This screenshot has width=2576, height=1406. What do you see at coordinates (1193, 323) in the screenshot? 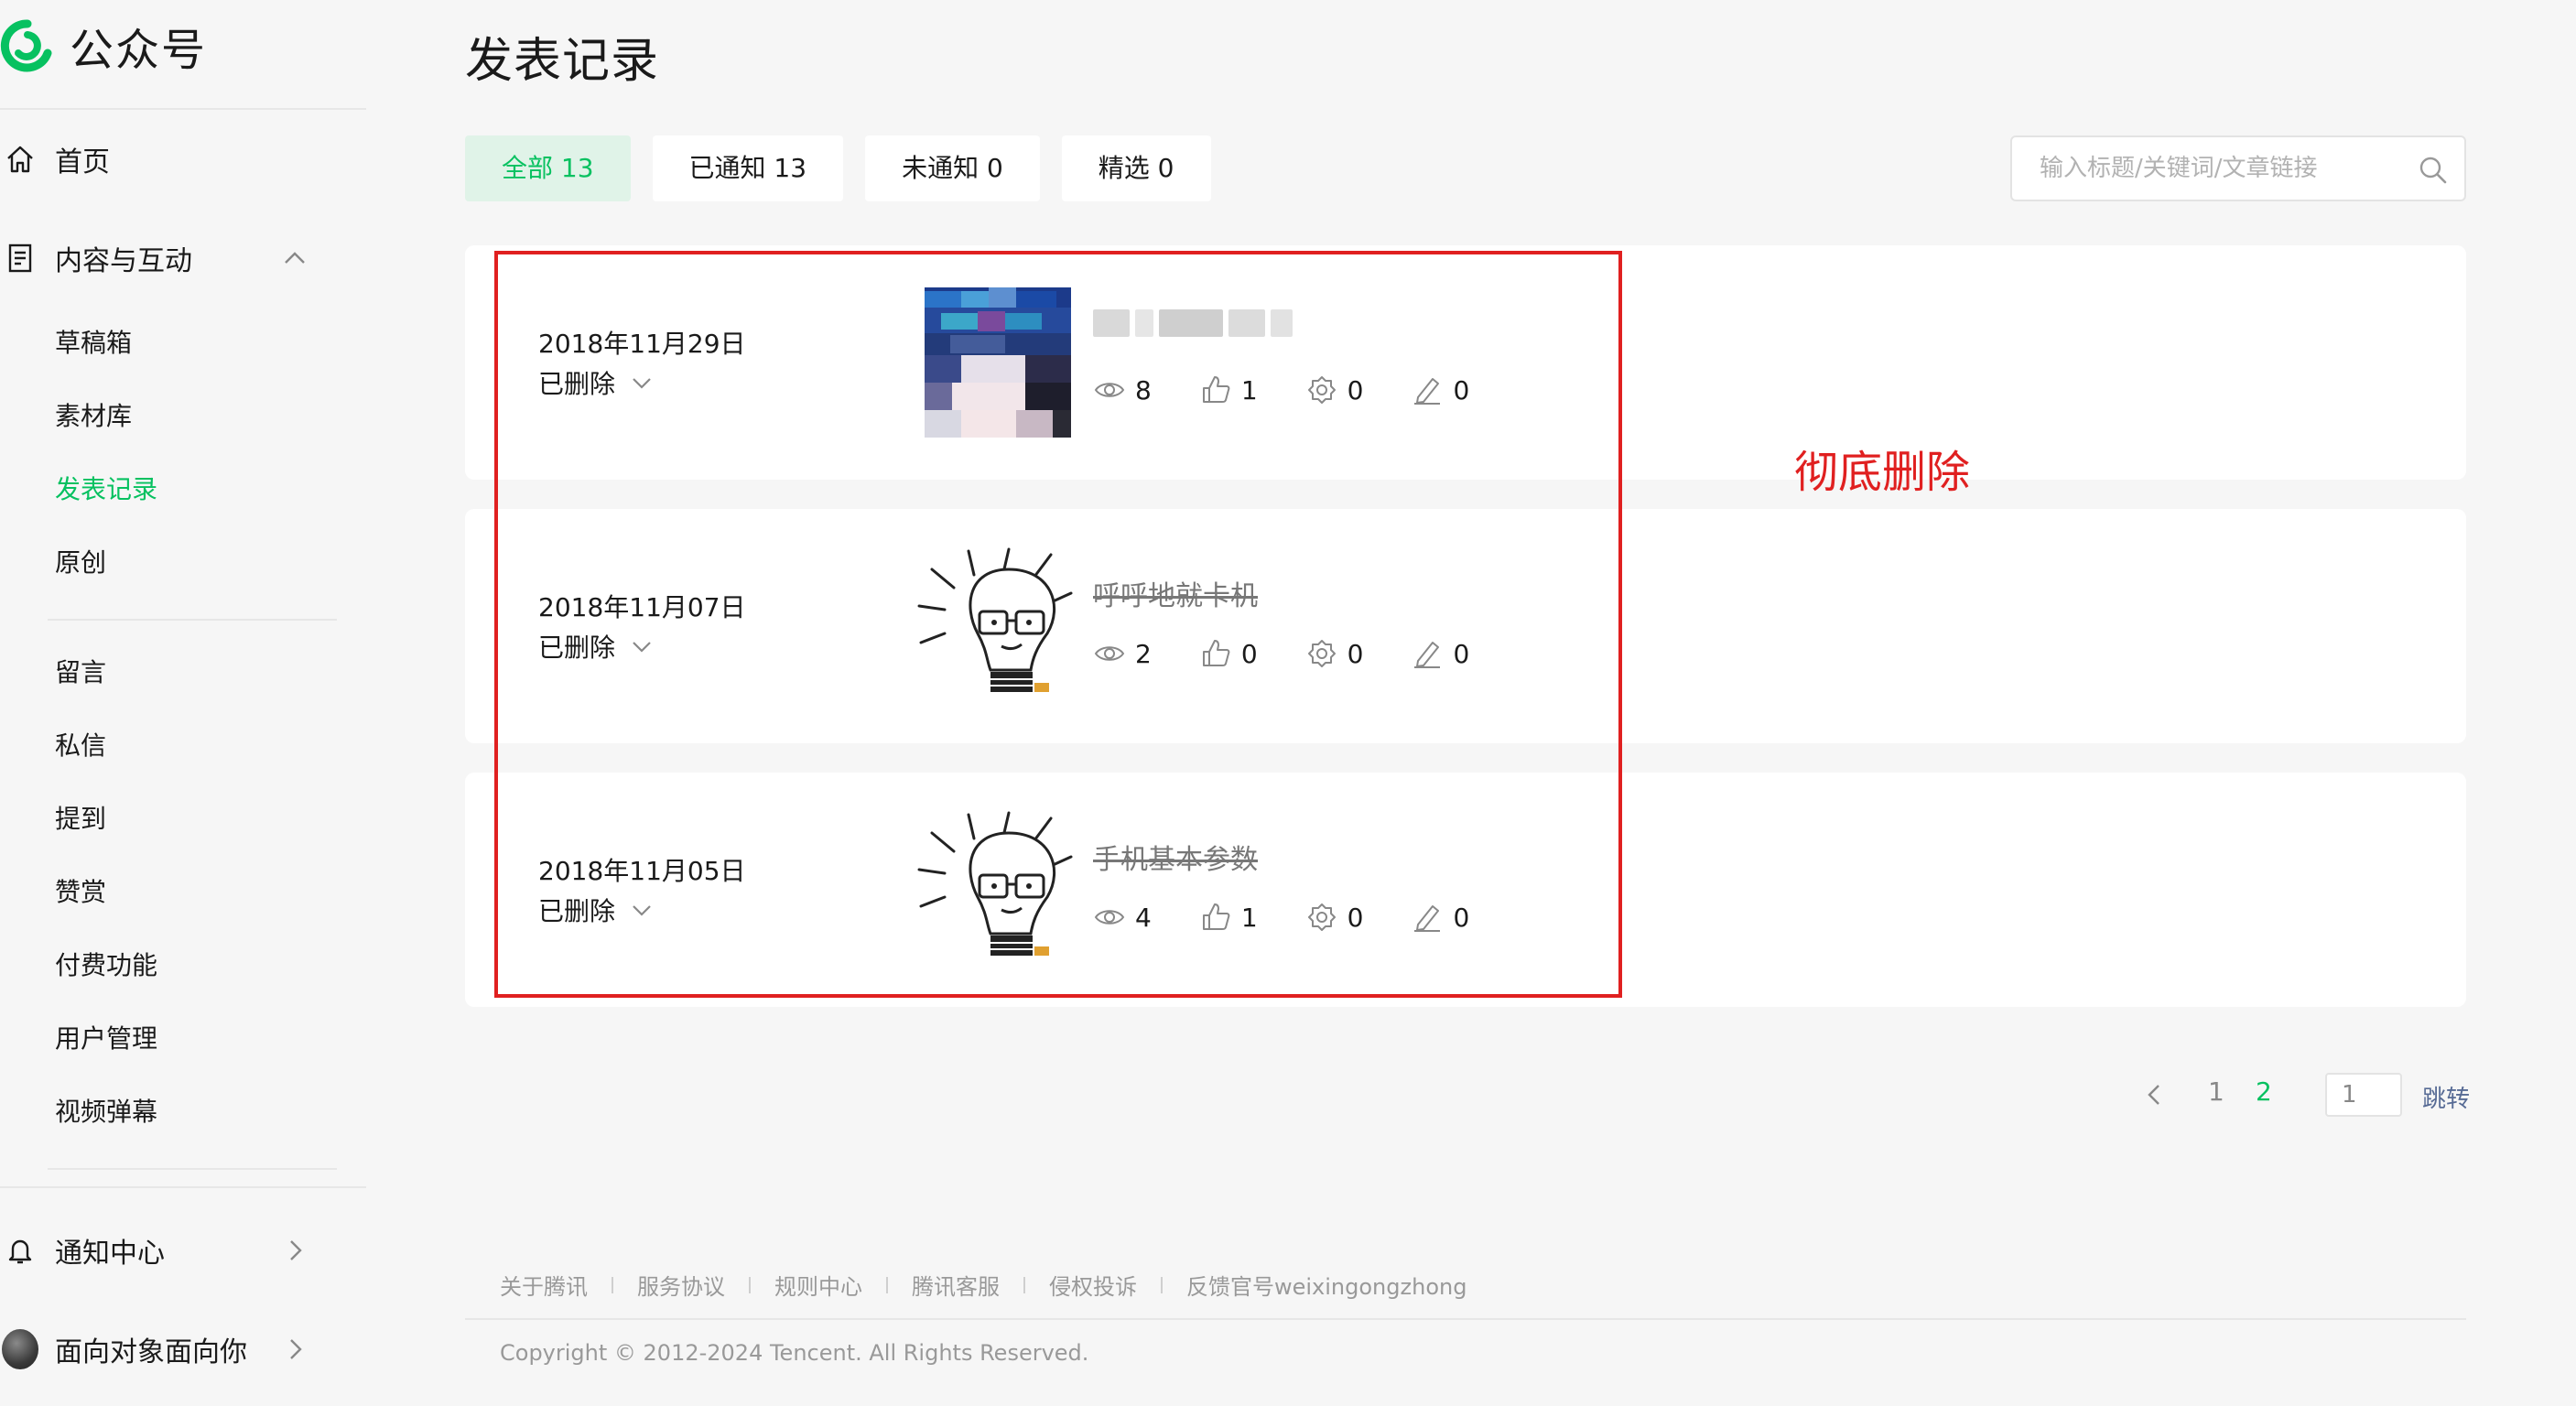
I see `article-title-blurred` at bounding box center [1193, 323].